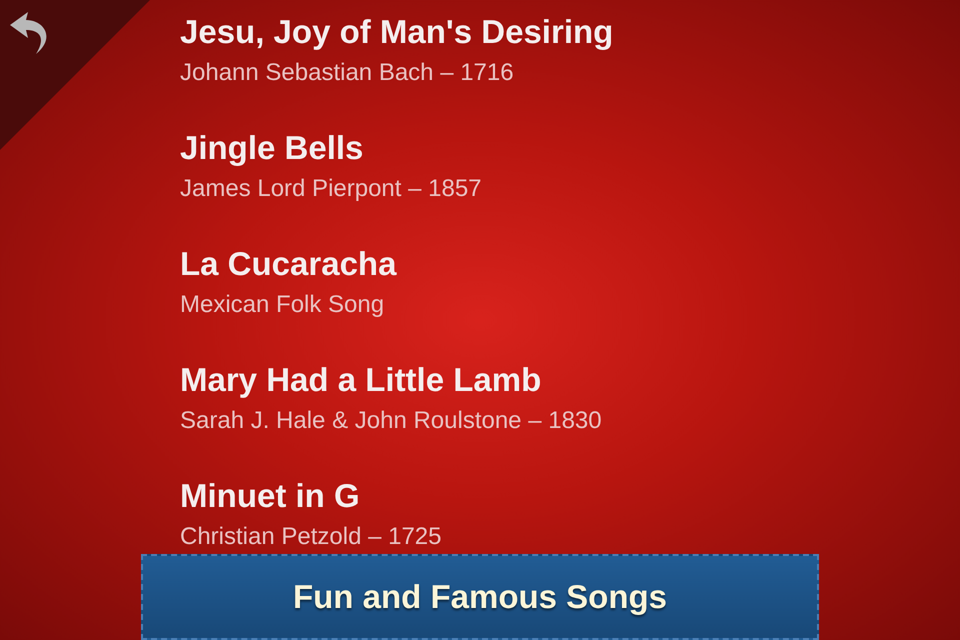  I want to click on song-item: Jesu, Joy of Man's Desiring Johann Sebastian Bach – 1716, so click(570, 50).